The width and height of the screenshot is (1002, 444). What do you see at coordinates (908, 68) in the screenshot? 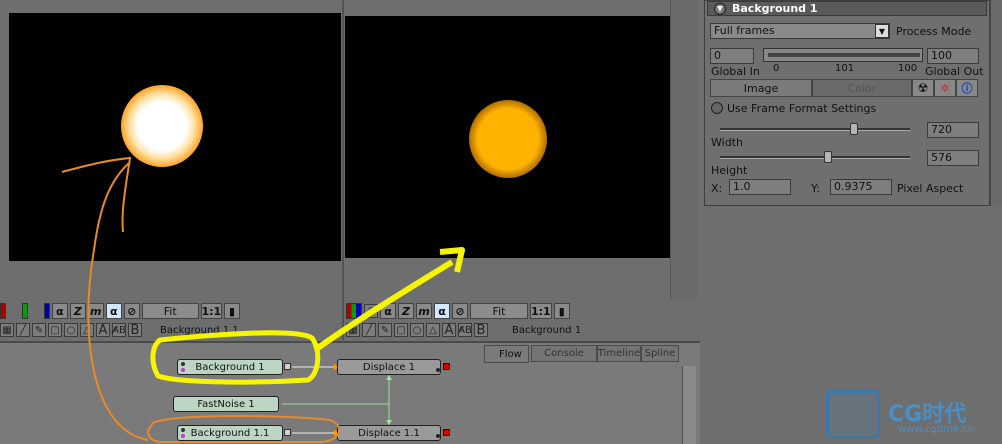
I see `range-end-label: 100` at bounding box center [908, 68].